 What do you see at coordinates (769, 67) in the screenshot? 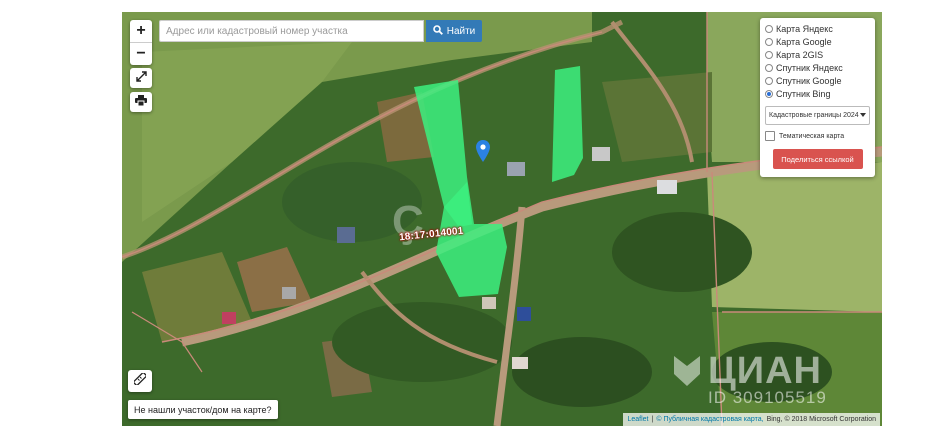
I see `radio-yandex-satellite` at bounding box center [769, 67].